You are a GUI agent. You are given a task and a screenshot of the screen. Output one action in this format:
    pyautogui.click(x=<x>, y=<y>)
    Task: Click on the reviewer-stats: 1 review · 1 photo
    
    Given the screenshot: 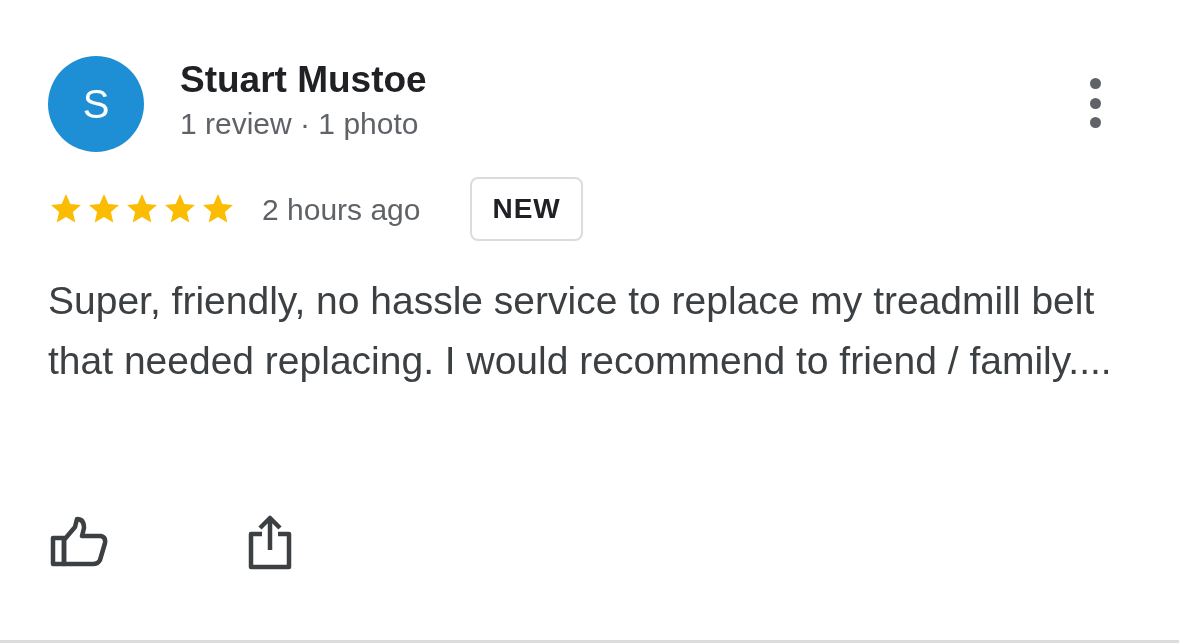 What is the action you would take?
    pyautogui.click(x=300, y=124)
    